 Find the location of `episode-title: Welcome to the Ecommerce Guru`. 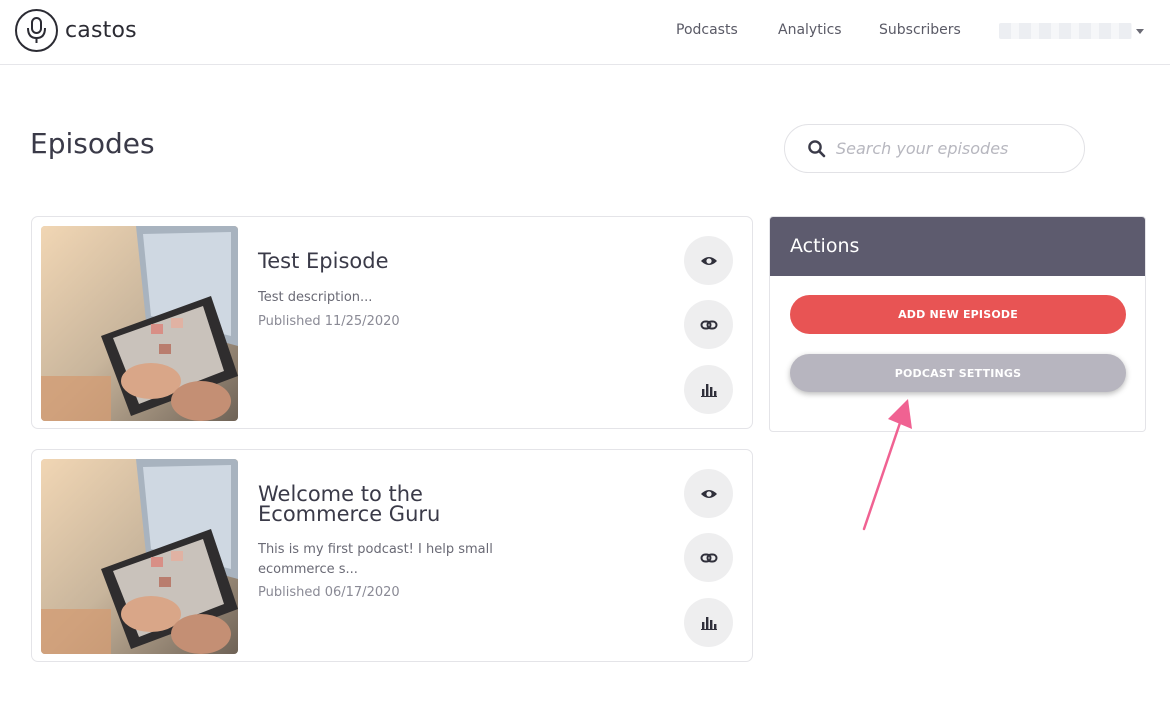

episode-title: Welcome to the Ecommerce Guru is located at coordinates (403, 504).